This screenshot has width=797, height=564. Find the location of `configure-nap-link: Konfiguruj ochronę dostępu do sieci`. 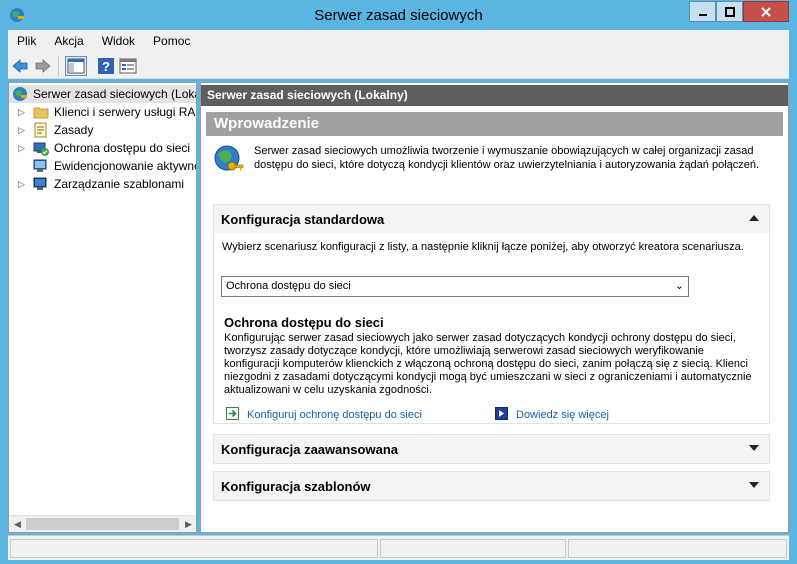

configure-nap-link: Konfiguruj ochronę dostępu do sieci is located at coordinates (324, 414).